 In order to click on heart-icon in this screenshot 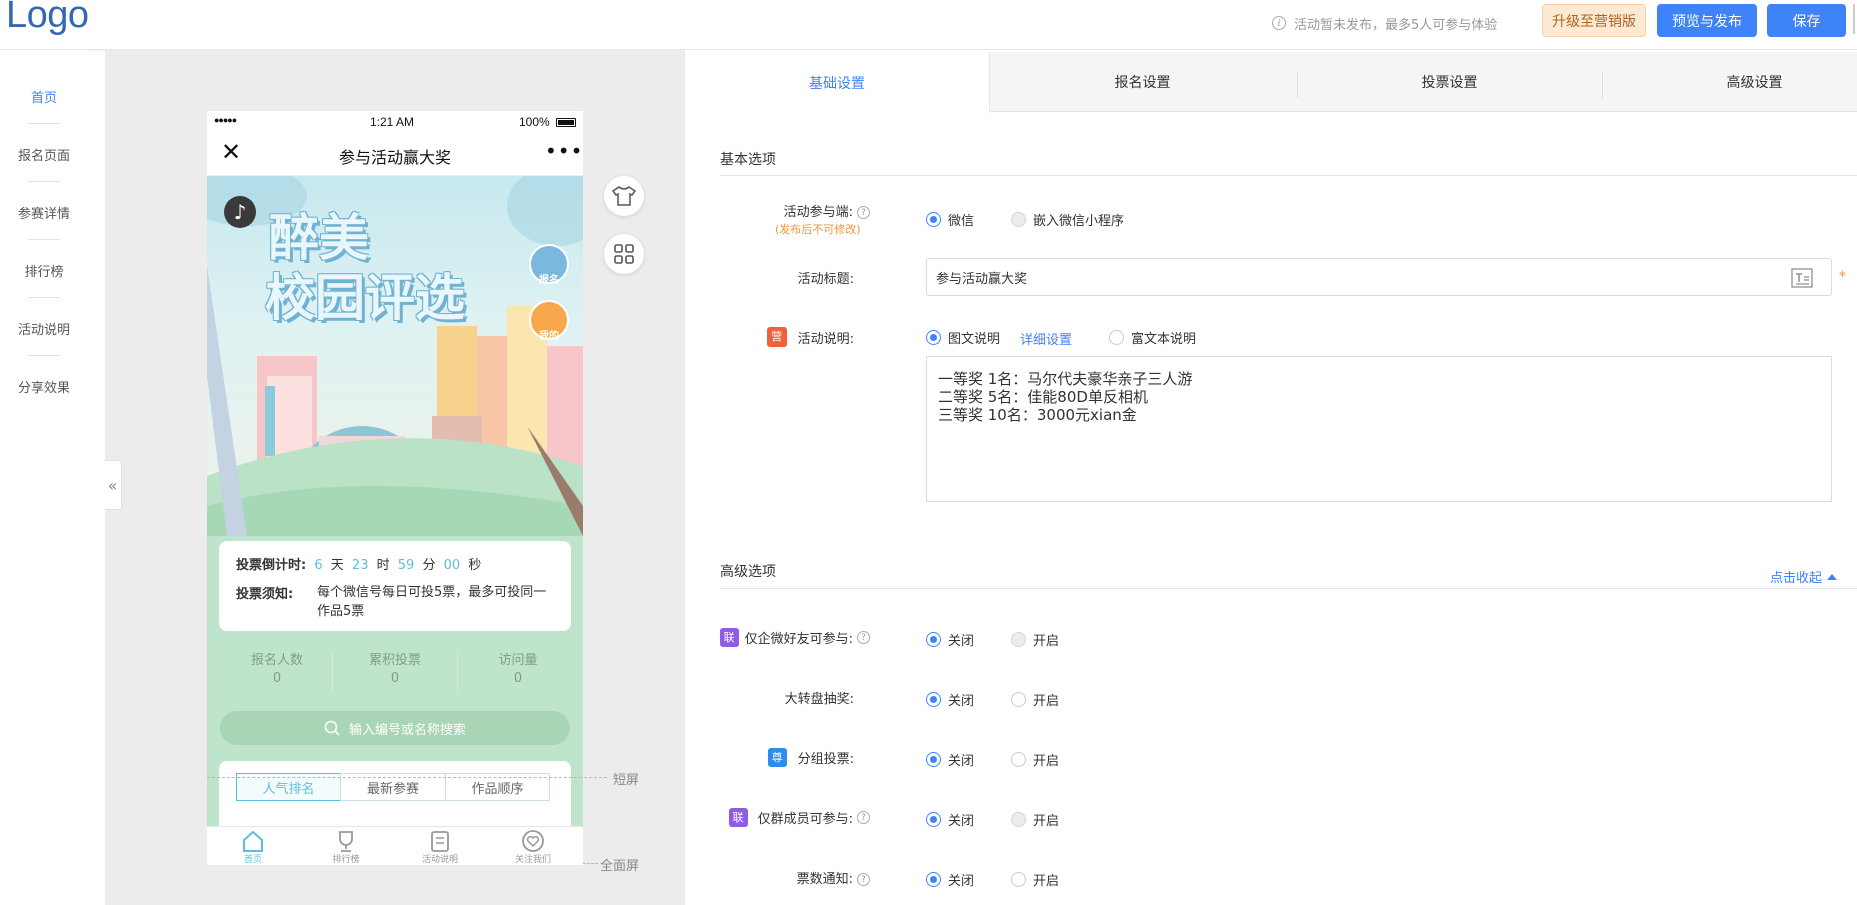, I will do `click(533, 841)`.